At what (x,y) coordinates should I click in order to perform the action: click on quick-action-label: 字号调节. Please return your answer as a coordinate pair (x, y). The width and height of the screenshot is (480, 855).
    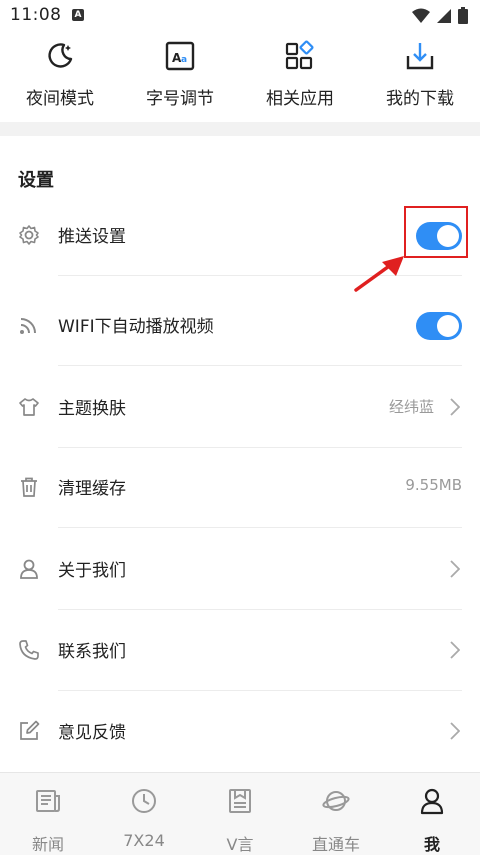
    Looking at the image, I should click on (180, 99).